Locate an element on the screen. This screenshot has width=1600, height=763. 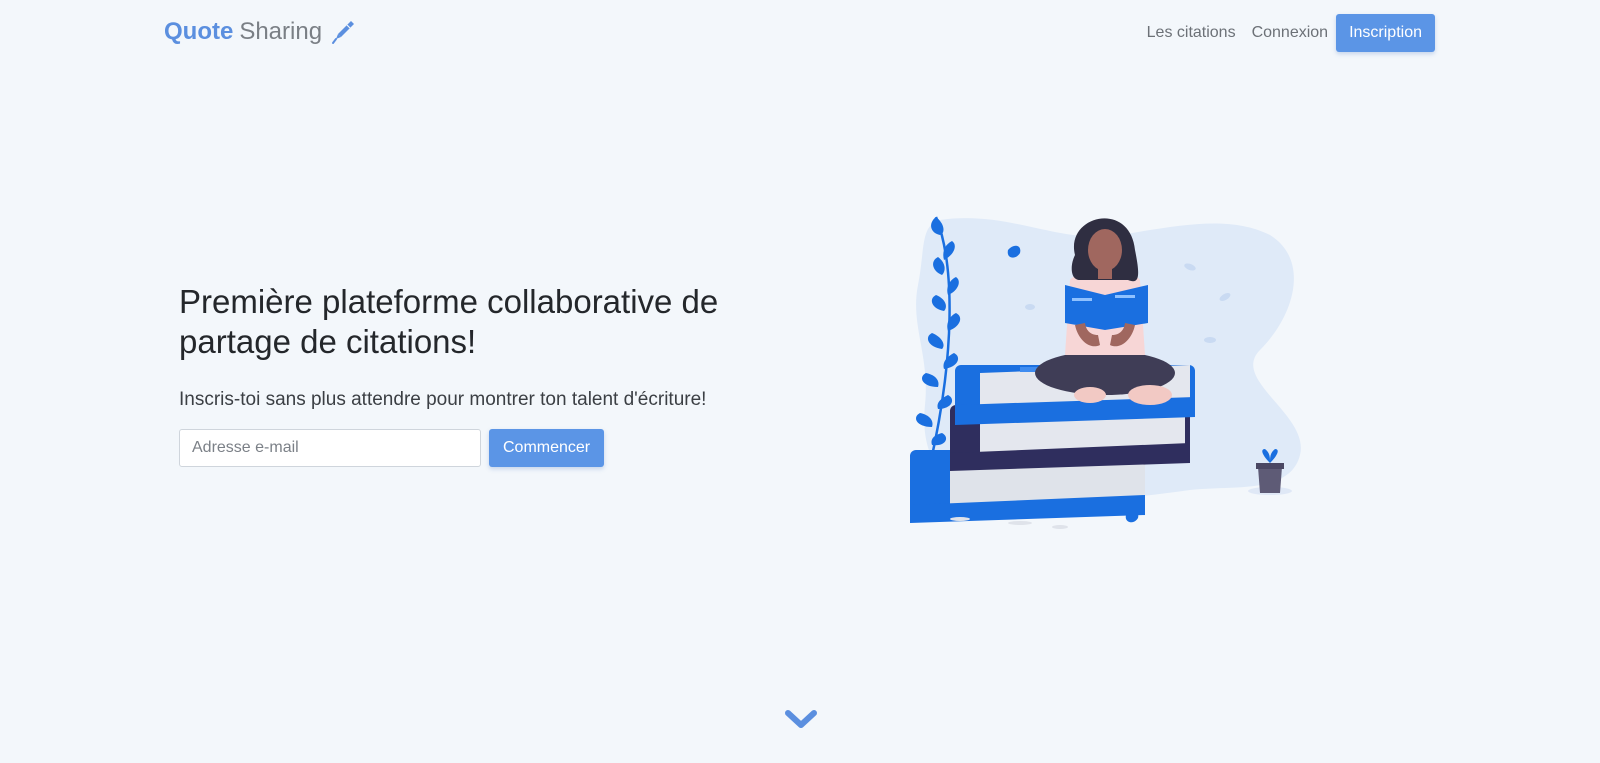
pen-icon is located at coordinates (343, 32).